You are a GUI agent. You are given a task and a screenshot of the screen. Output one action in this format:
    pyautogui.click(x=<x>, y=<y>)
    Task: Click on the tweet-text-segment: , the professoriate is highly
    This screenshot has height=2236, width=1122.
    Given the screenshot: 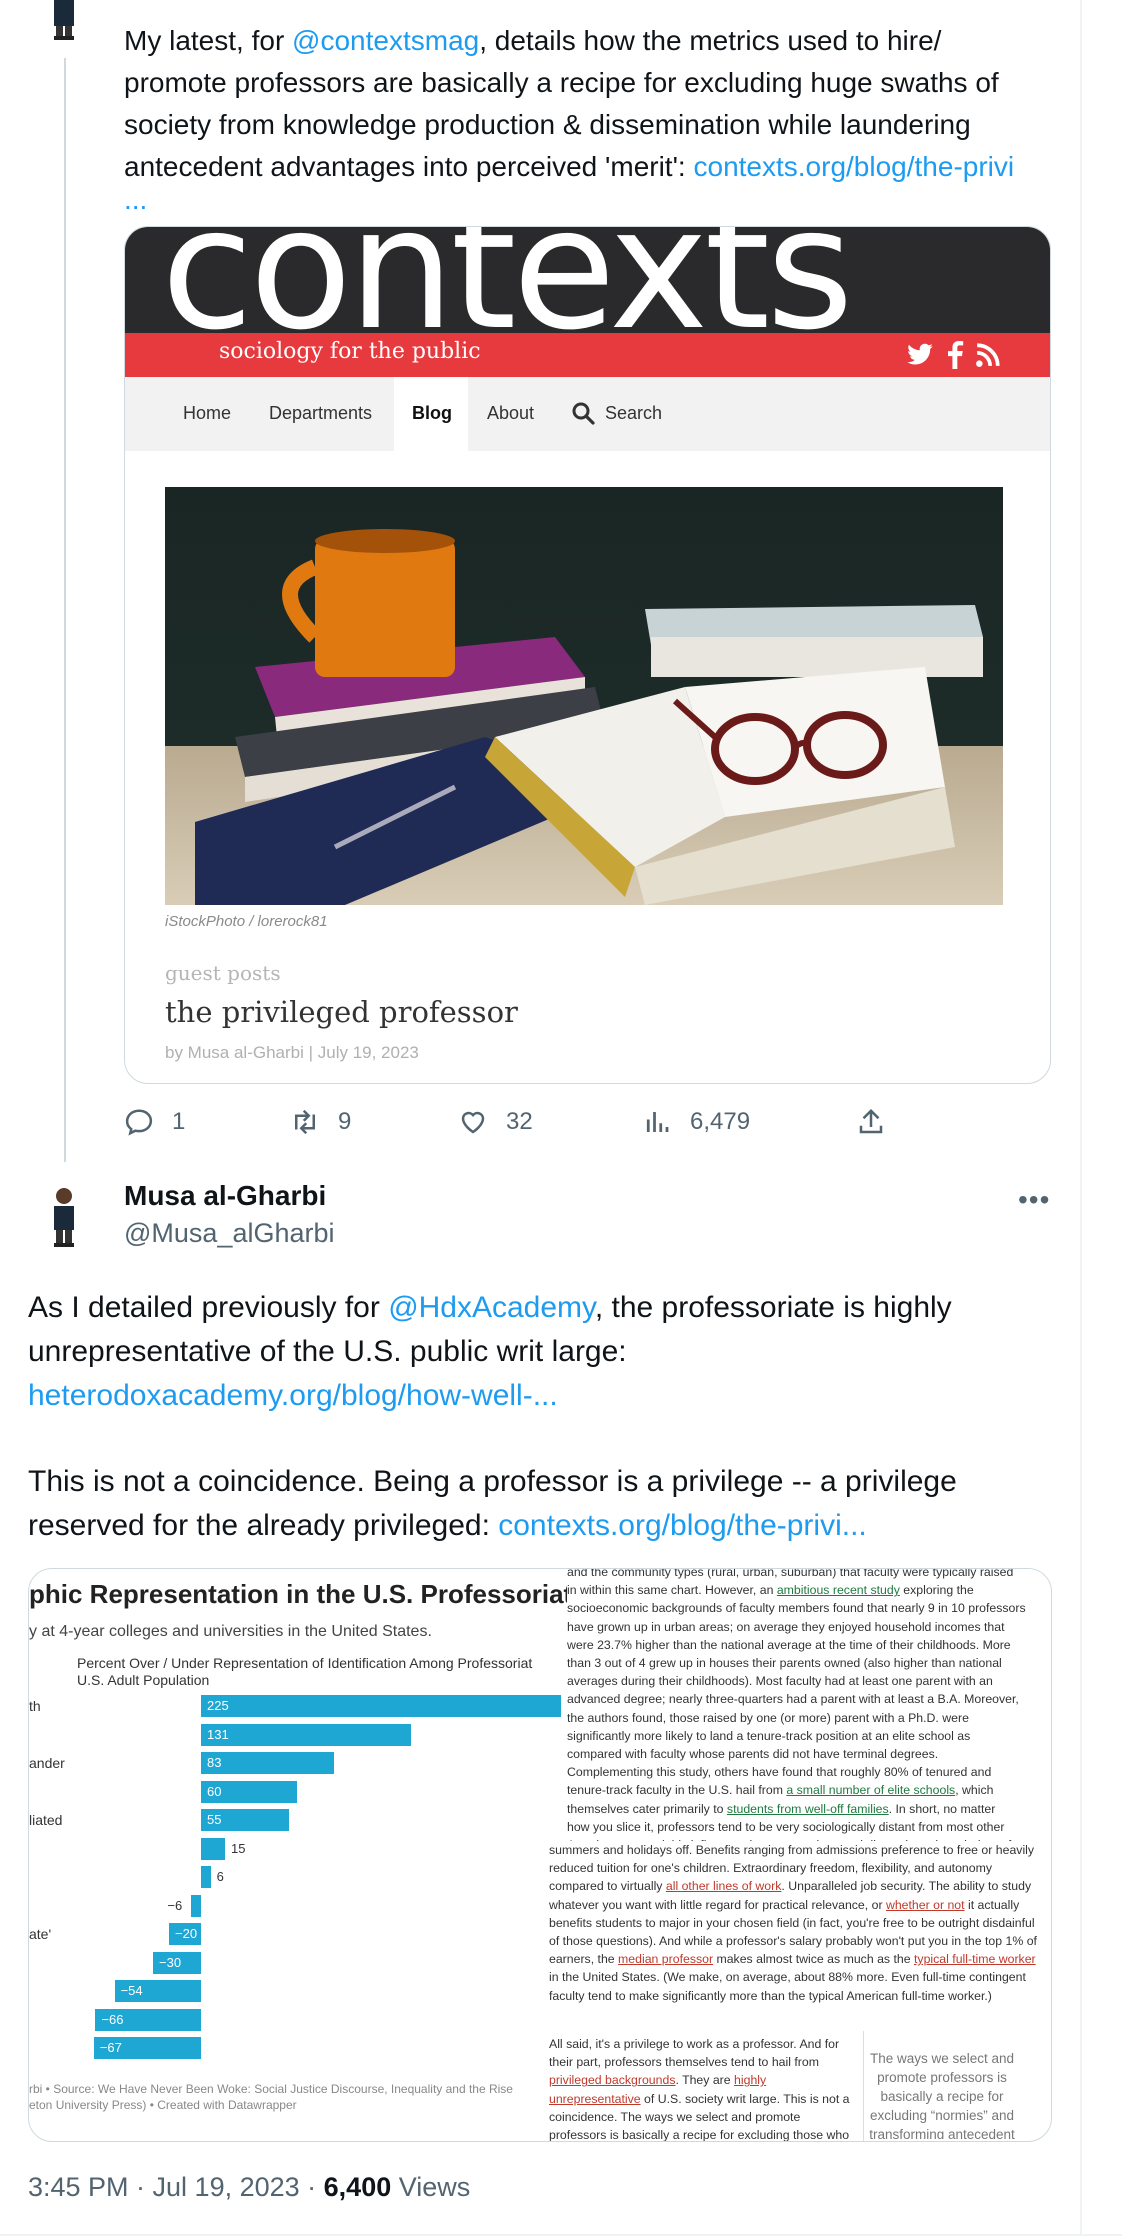 What is the action you would take?
    pyautogui.click(x=773, y=1307)
    